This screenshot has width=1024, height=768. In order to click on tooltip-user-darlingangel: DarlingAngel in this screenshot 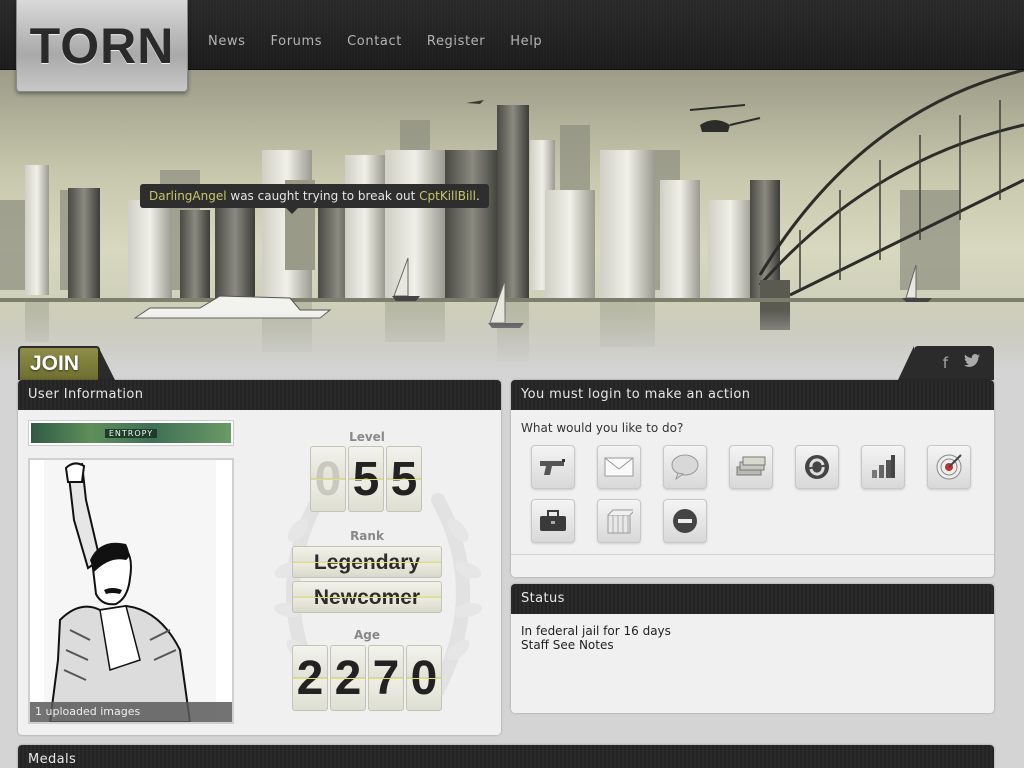, I will do `click(188, 196)`.